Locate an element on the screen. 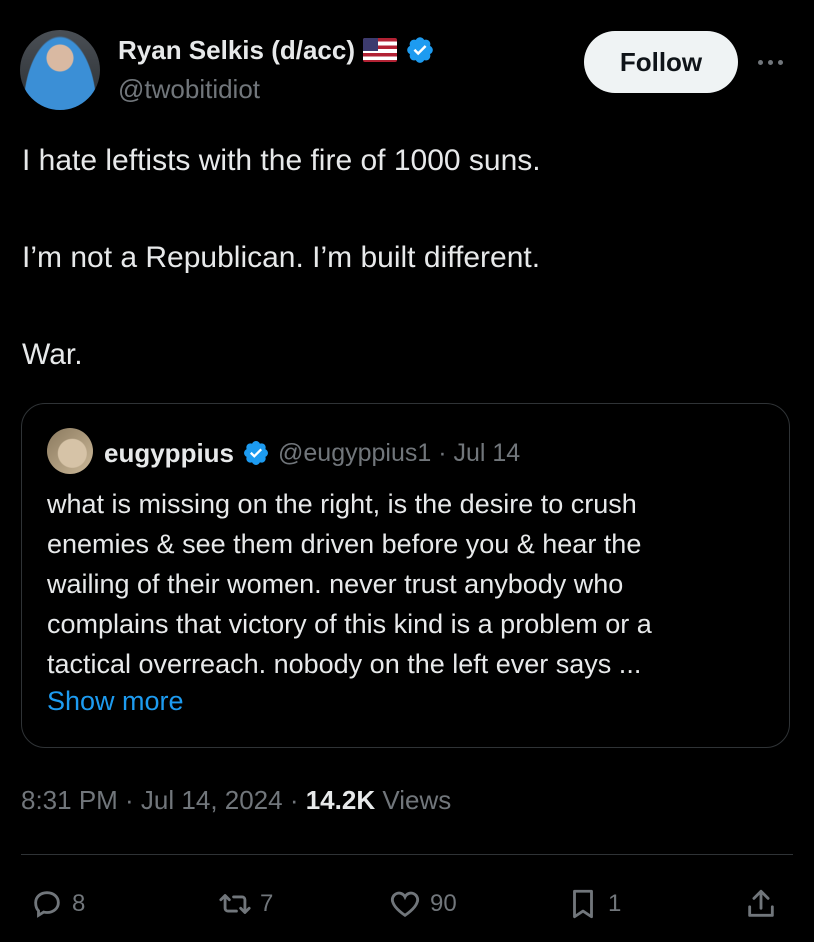 The width and height of the screenshot is (814, 942). quoted-handle-date: @eugyppius1 · Jul 14 is located at coordinates (399, 452).